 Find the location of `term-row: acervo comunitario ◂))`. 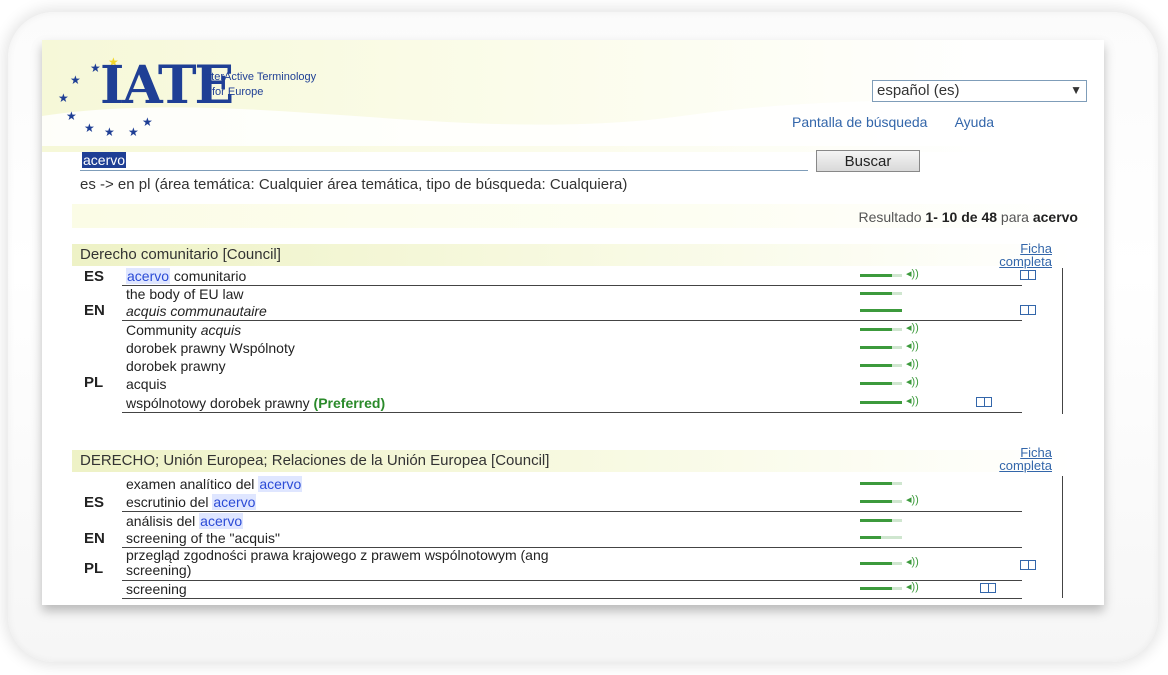

term-row: acervo comunitario ◂)) is located at coordinates (579, 277).